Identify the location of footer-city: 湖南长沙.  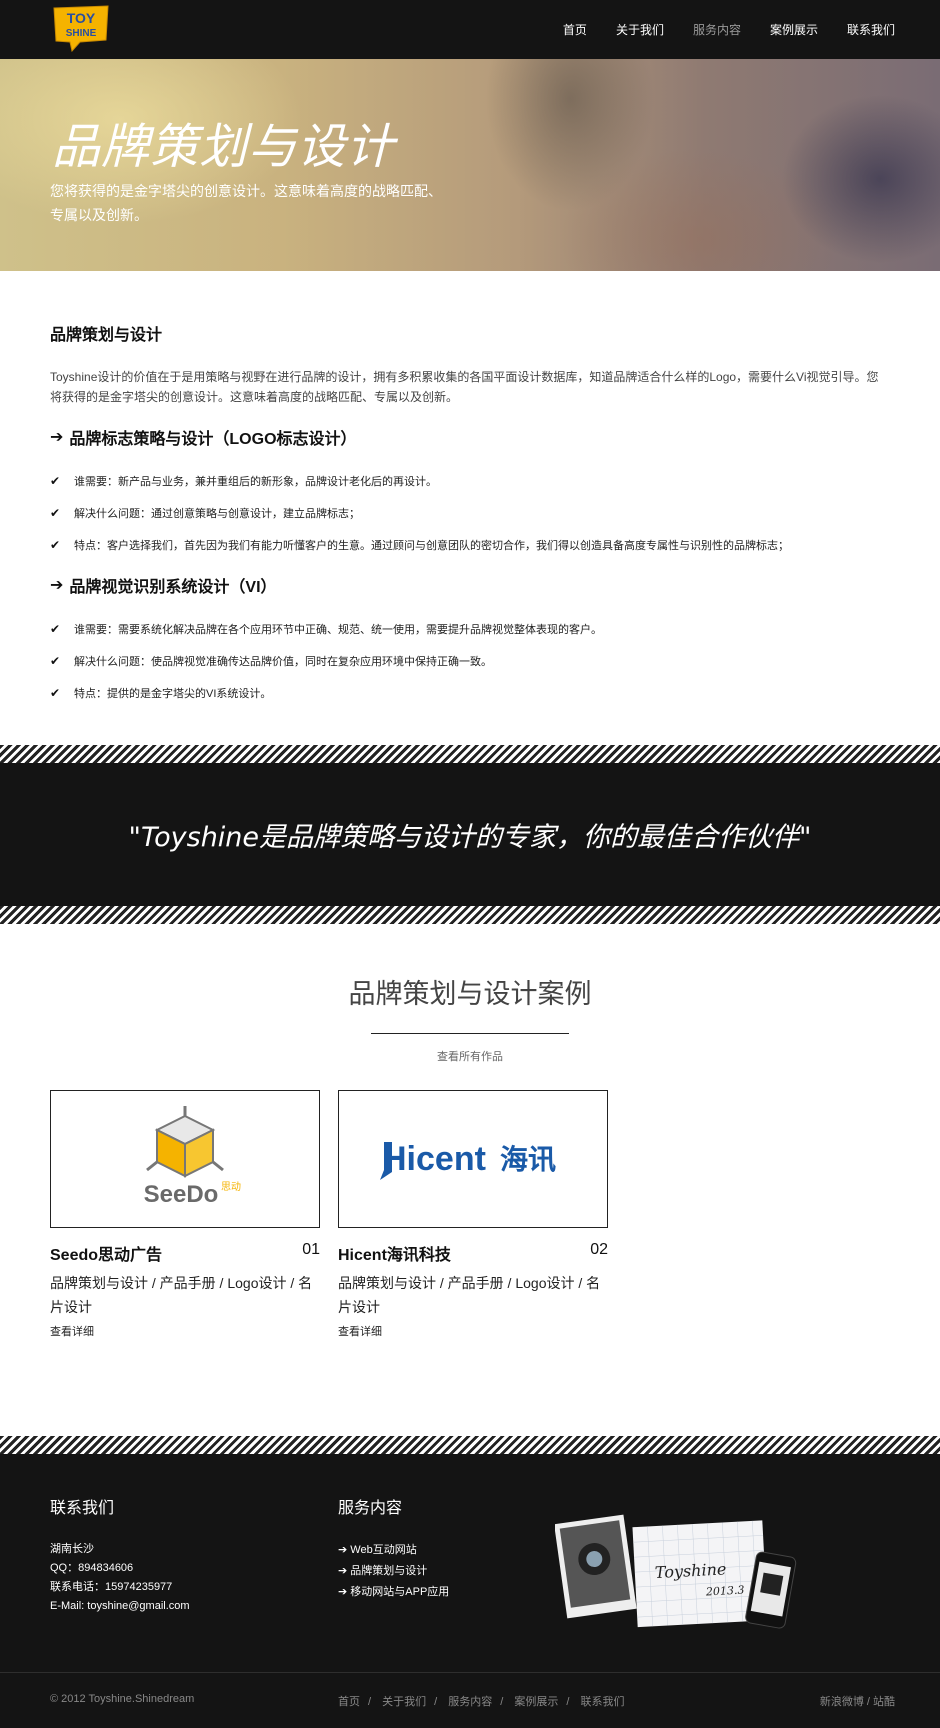
(72, 1549).